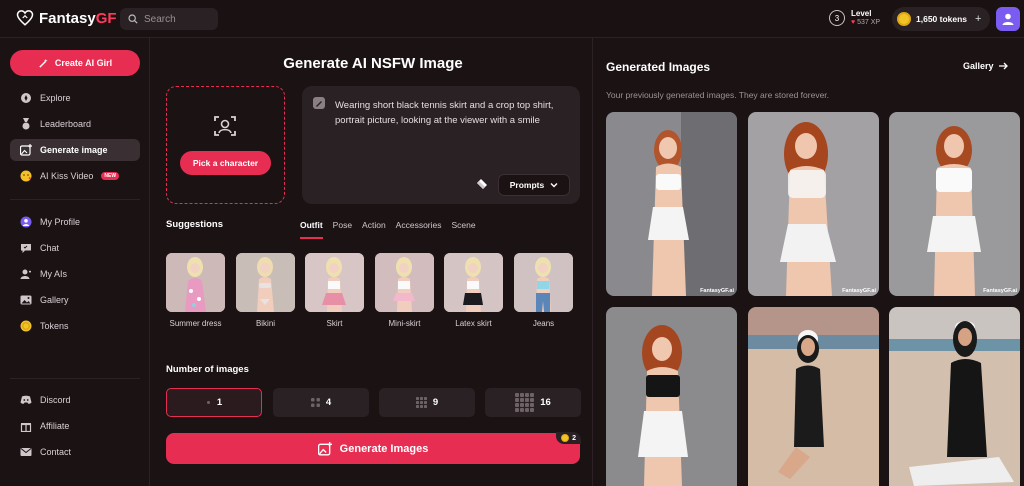  I want to click on level-label: Level, so click(861, 13).